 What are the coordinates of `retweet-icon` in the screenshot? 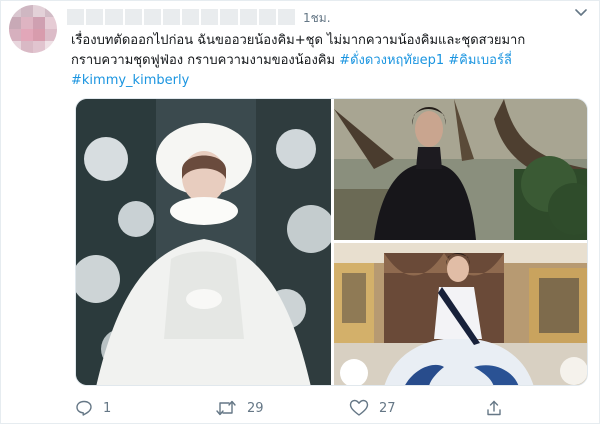 It's located at (226, 408).